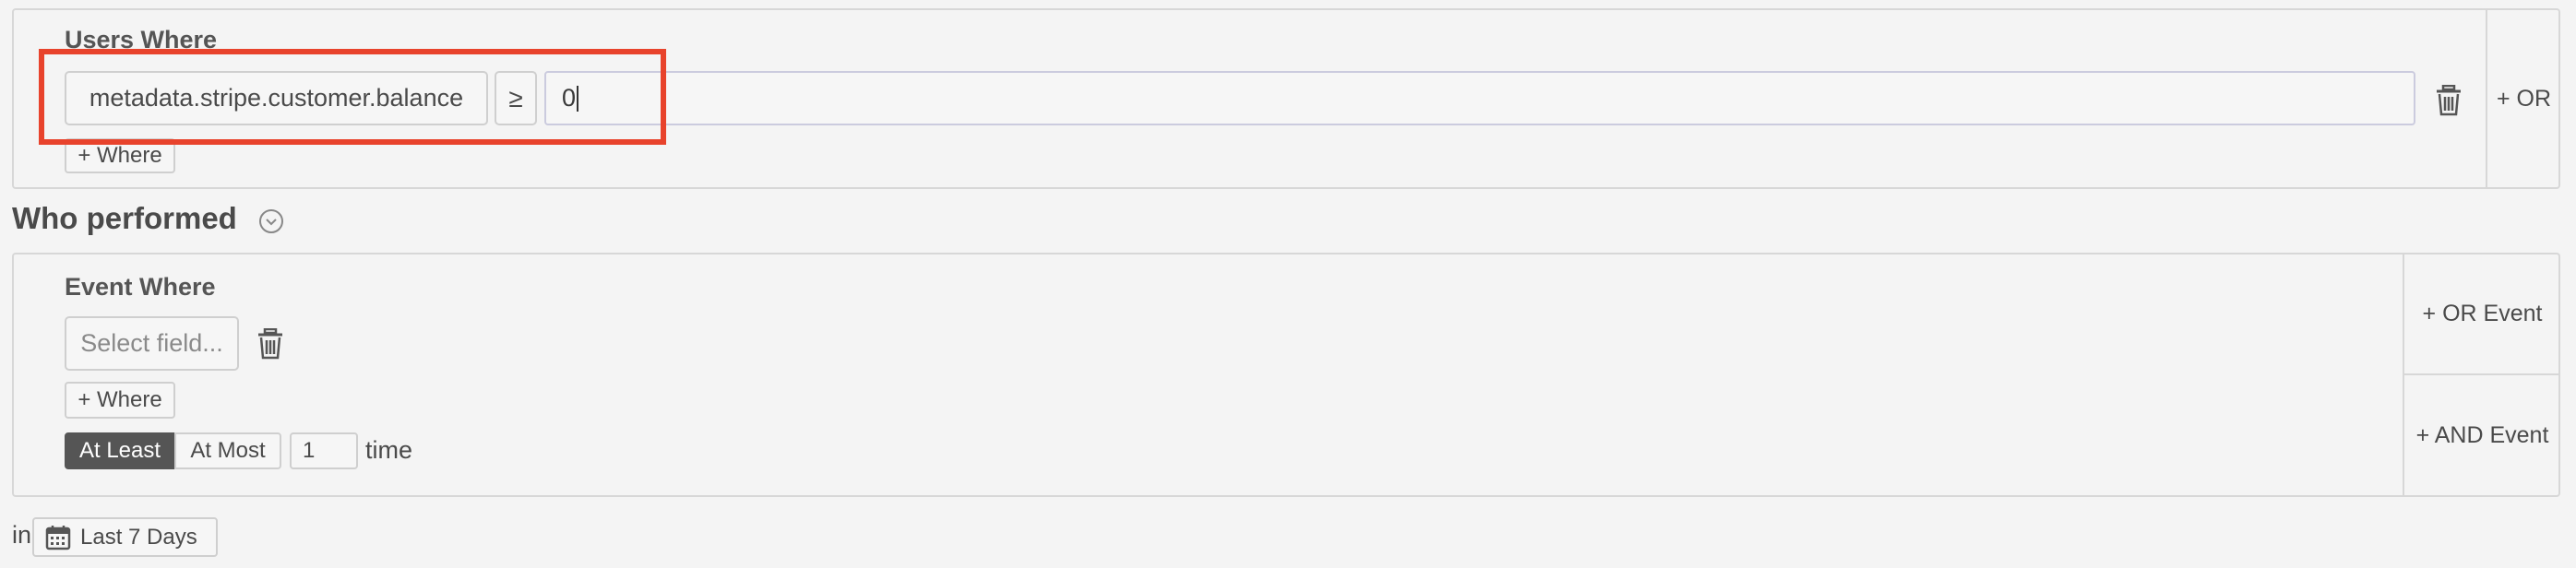 The image size is (2576, 568). What do you see at coordinates (140, 287) in the screenshot?
I see `event-where-title: Event Where` at bounding box center [140, 287].